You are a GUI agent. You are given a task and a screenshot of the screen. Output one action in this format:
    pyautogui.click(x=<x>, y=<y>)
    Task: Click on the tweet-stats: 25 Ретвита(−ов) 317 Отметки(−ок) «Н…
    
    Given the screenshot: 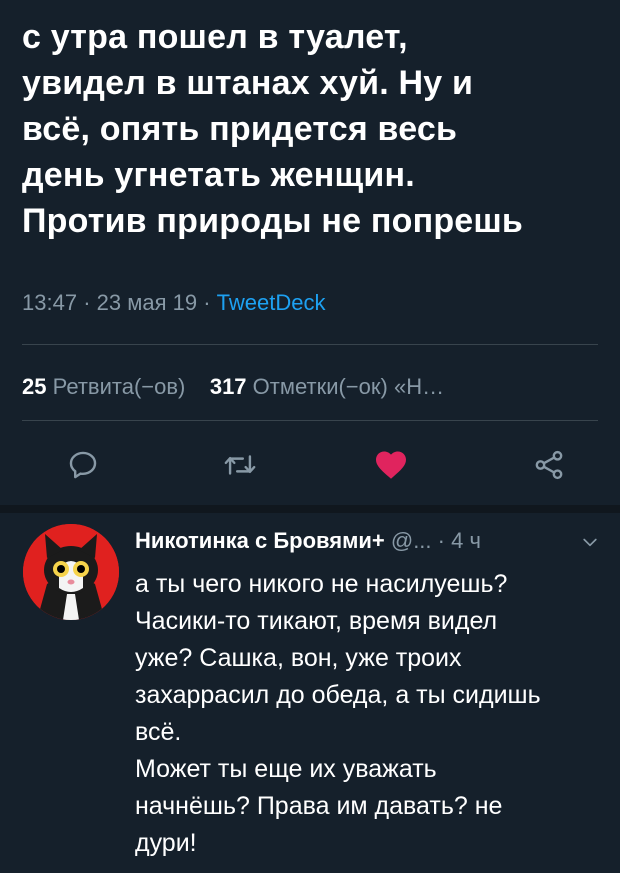 What is the action you would take?
    pyautogui.click(x=233, y=387)
    